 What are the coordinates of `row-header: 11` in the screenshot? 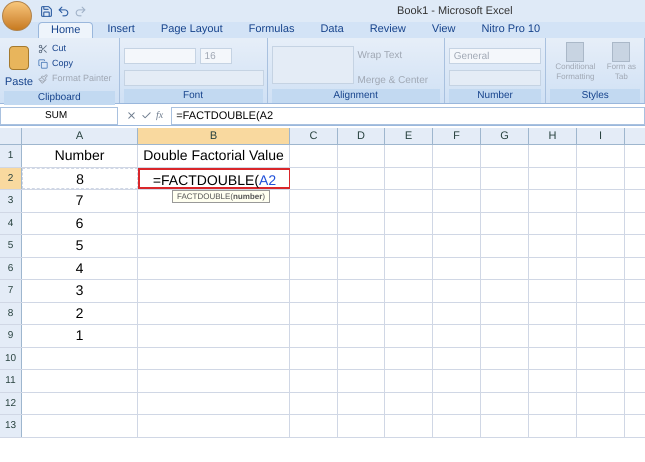 It's located at (11, 381).